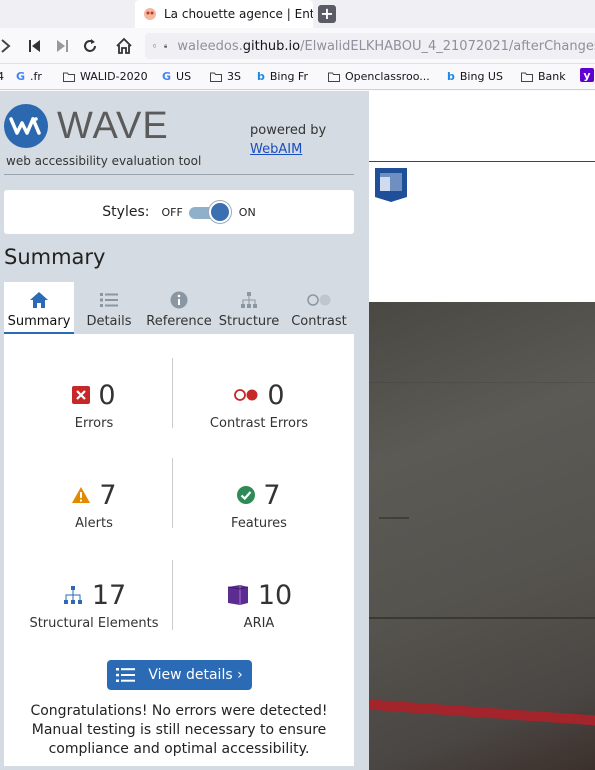 The width and height of the screenshot is (595, 770). What do you see at coordinates (155, 46) in the screenshot?
I see `shield-icon` at bounding box center [155, 46].